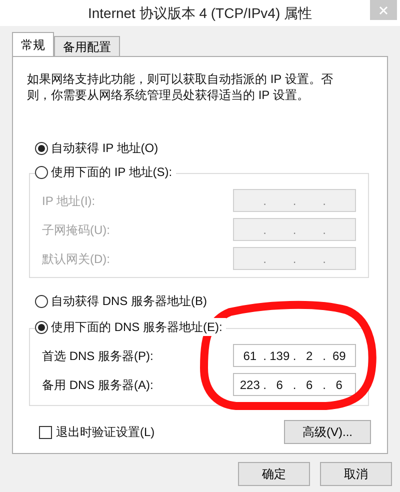 The image size is (400, 492). Describe the element at coordinates (180, 87) in the screenshot. I see `description-text: 如果网络支持此功能，则可以获取自动指派的 IP 设置。否则，你需要从网络系统管理员处获得适当的 IP 设置。` at that location.